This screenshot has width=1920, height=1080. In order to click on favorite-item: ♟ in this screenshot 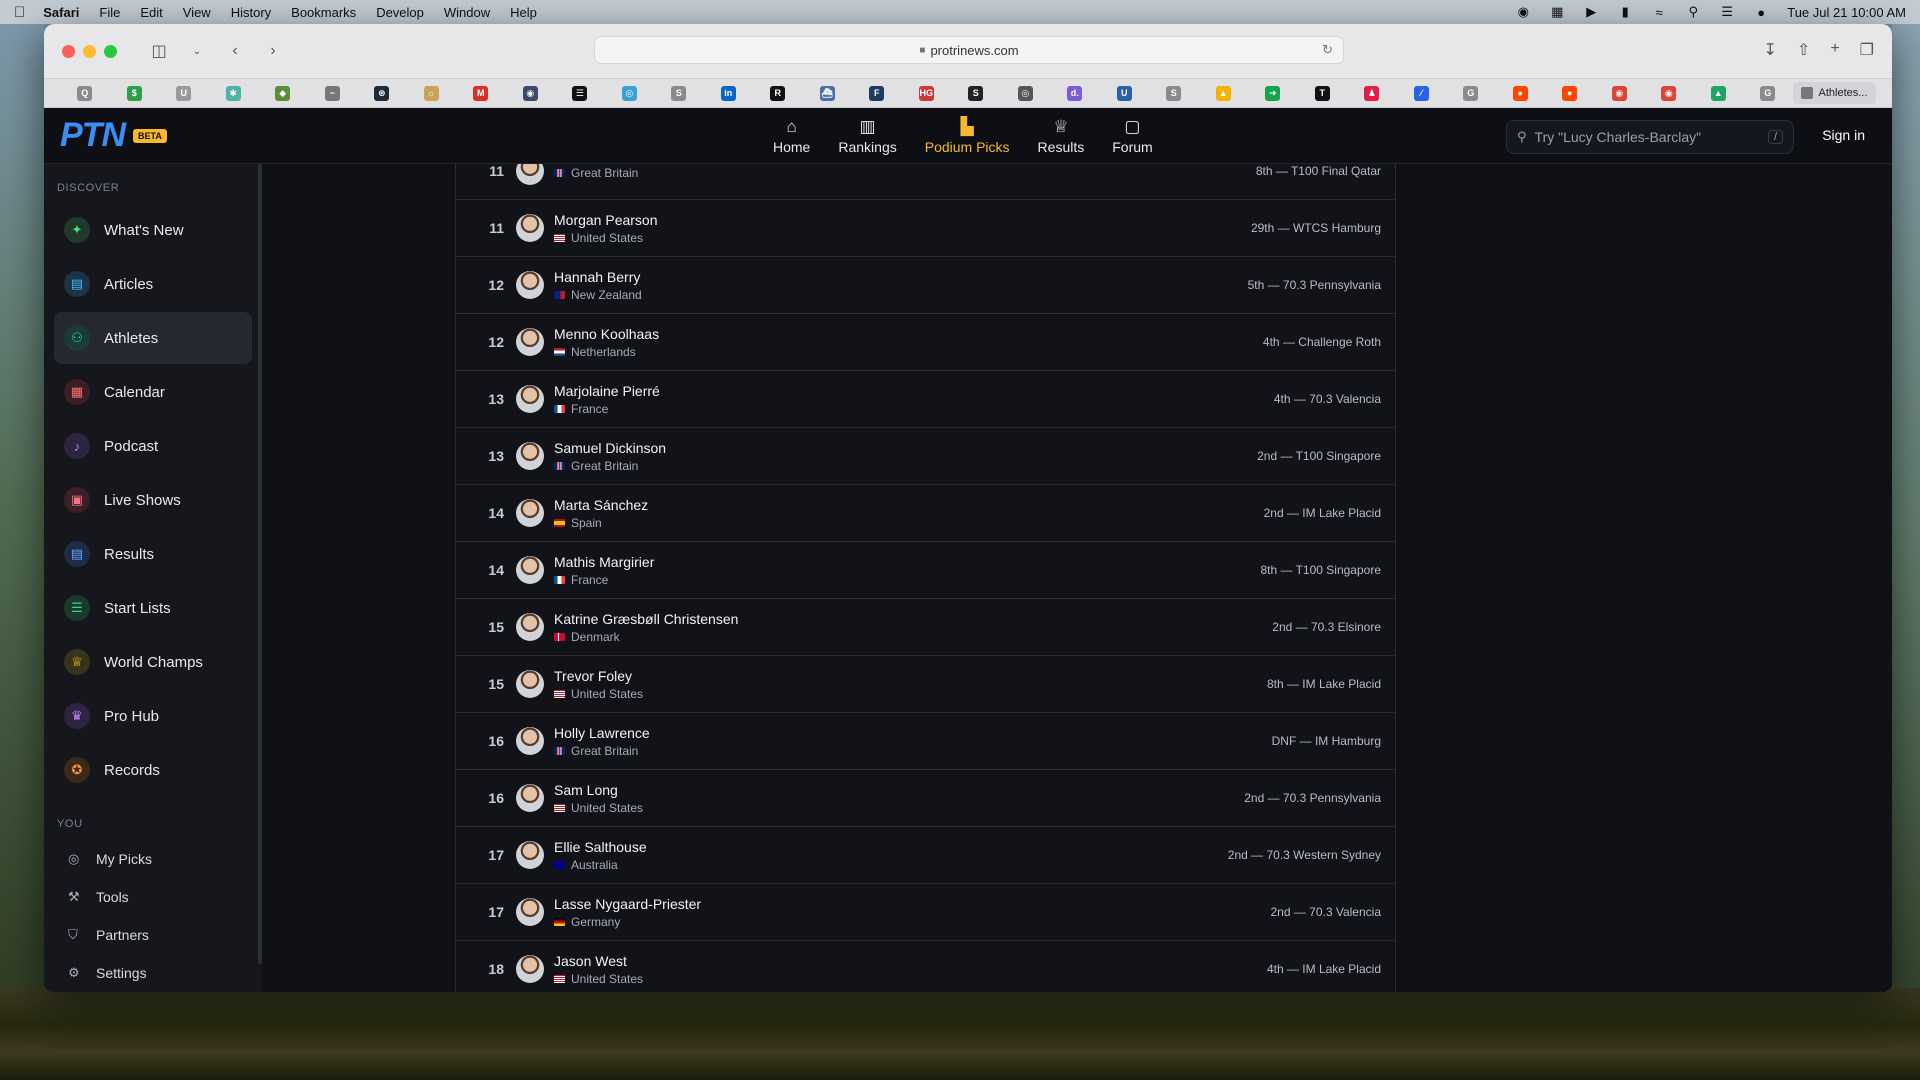, I will do `click(1372, 93)`.